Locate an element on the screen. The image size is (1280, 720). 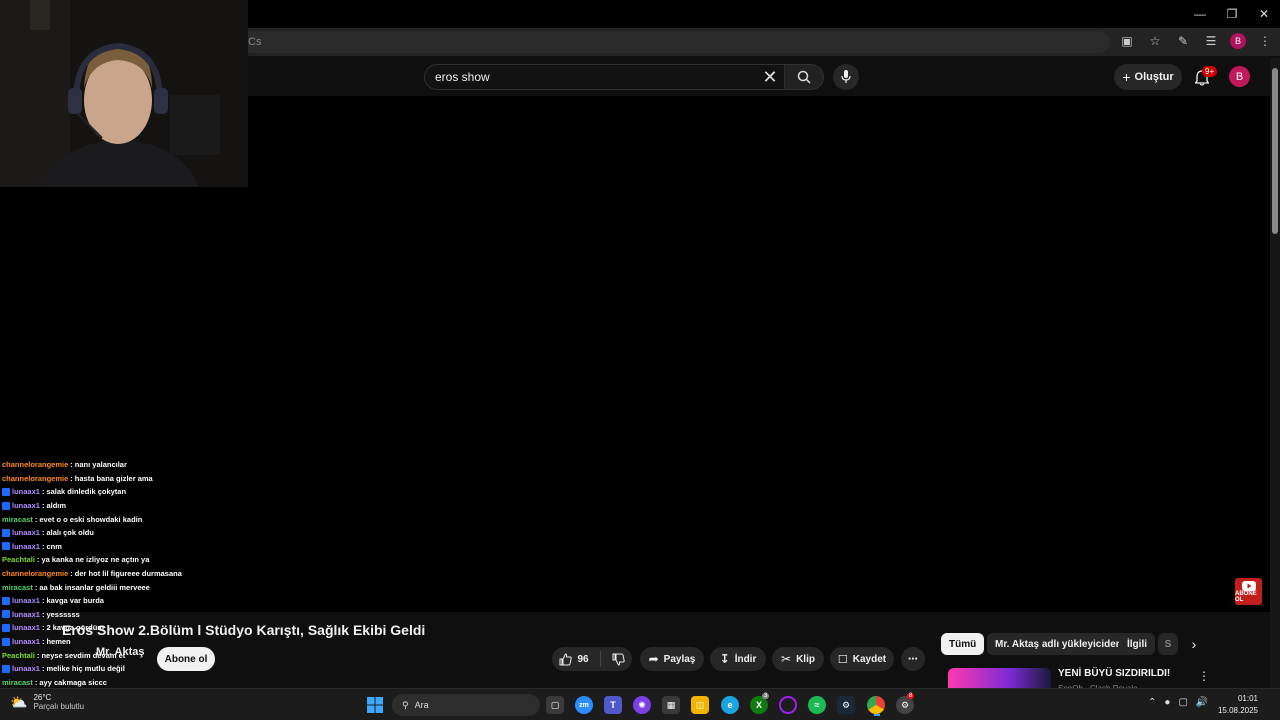
browser-profile-avatar: B is located at coordinates (1238, 41).